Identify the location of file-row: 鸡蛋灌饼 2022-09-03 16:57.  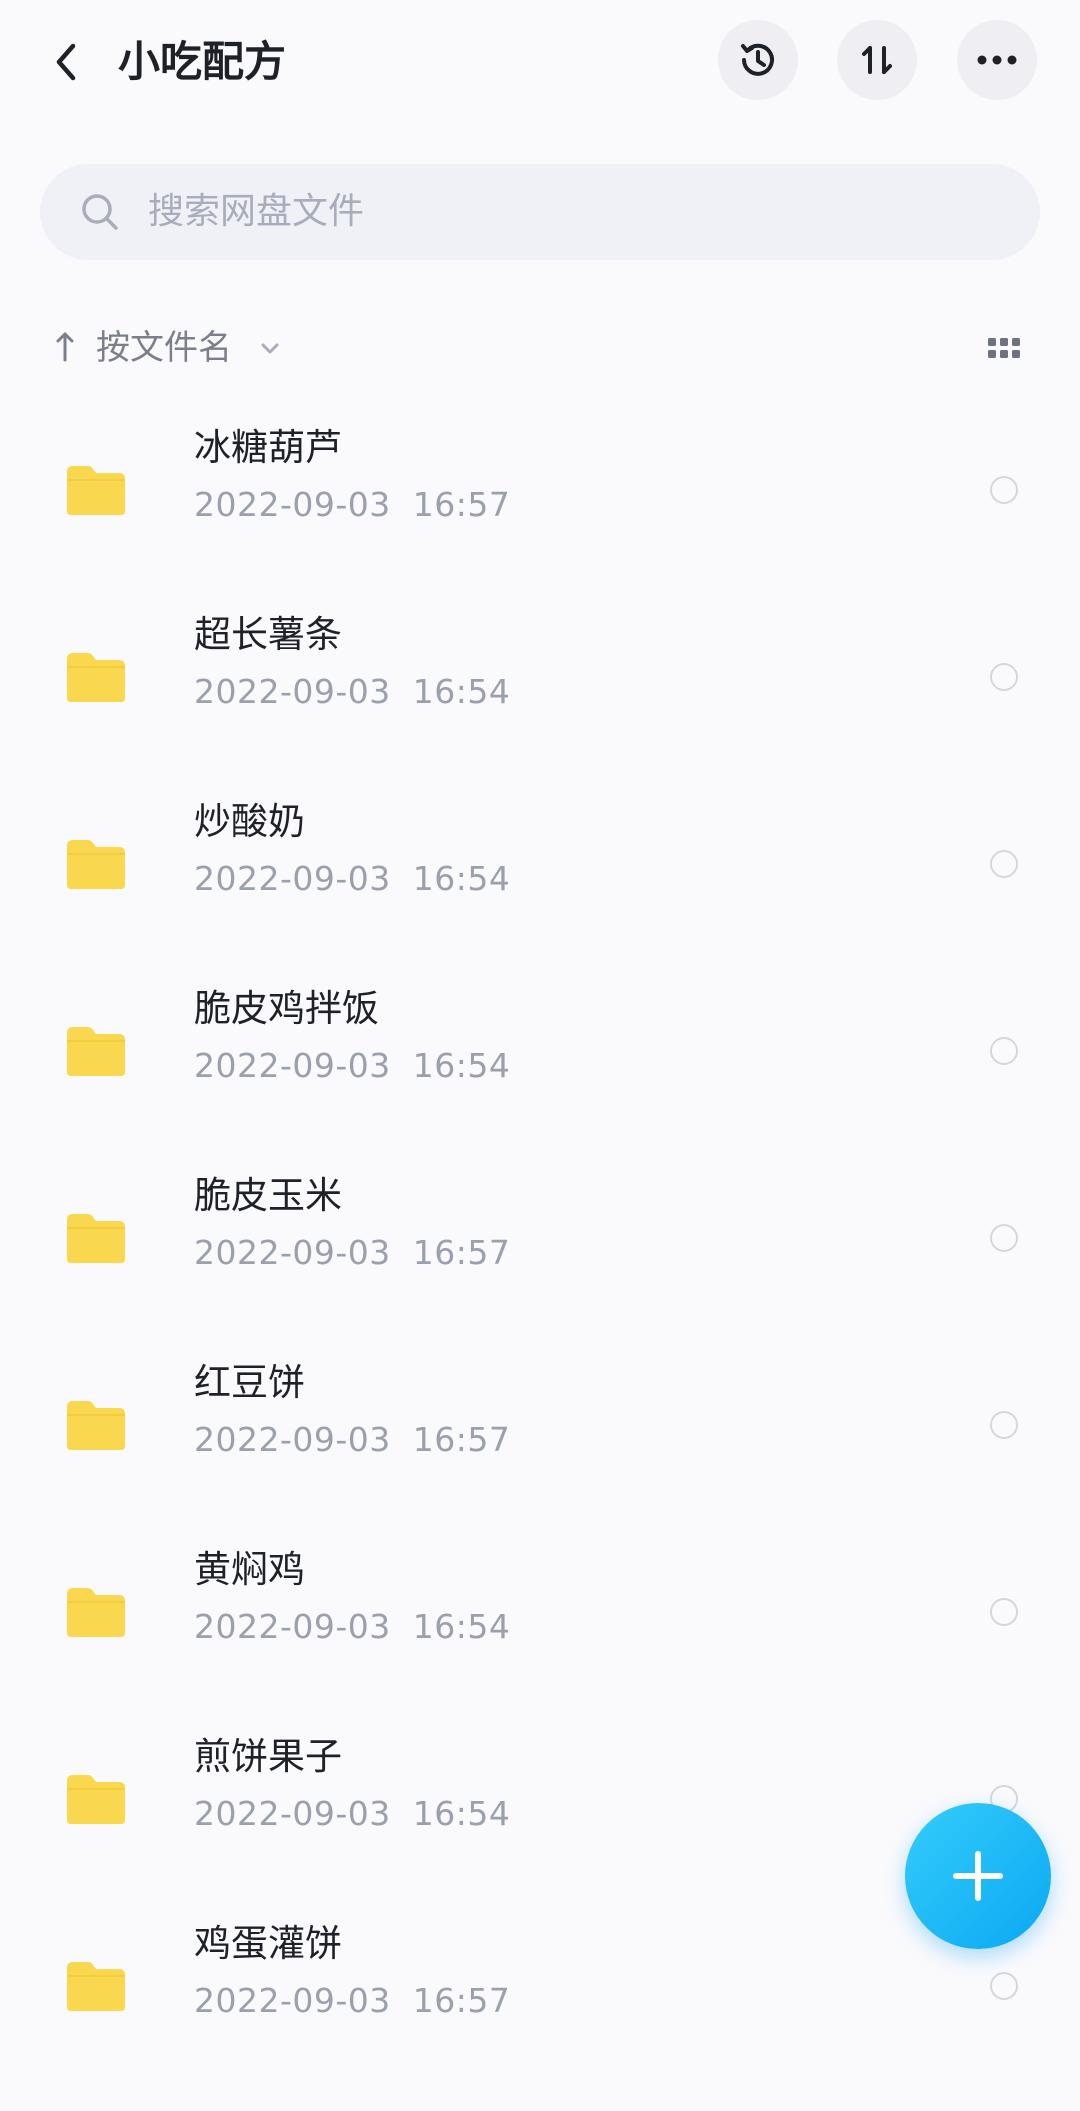
(540, 1993).